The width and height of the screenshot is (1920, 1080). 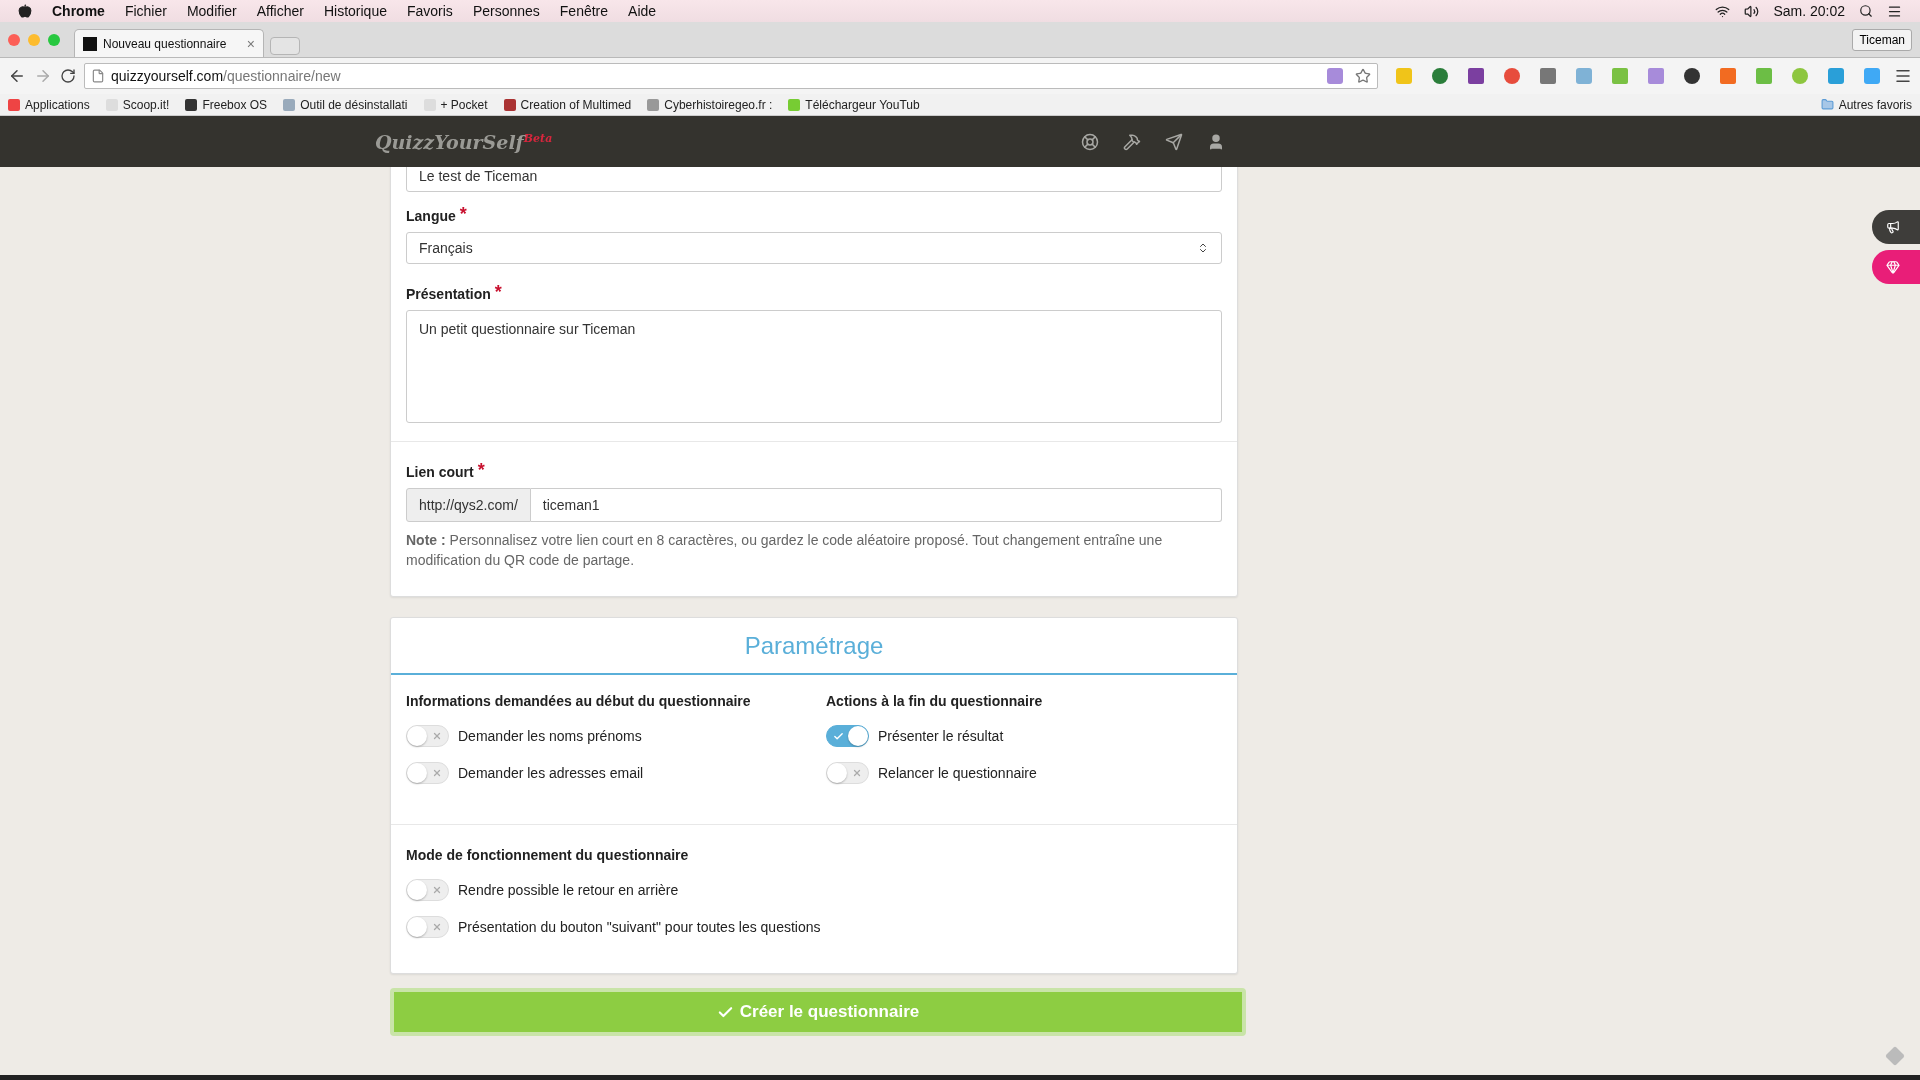 What do you see at coordinates (78, 11) in the screenshot?
I see `menu-item: Chrome` at bounding box center [78, 11].